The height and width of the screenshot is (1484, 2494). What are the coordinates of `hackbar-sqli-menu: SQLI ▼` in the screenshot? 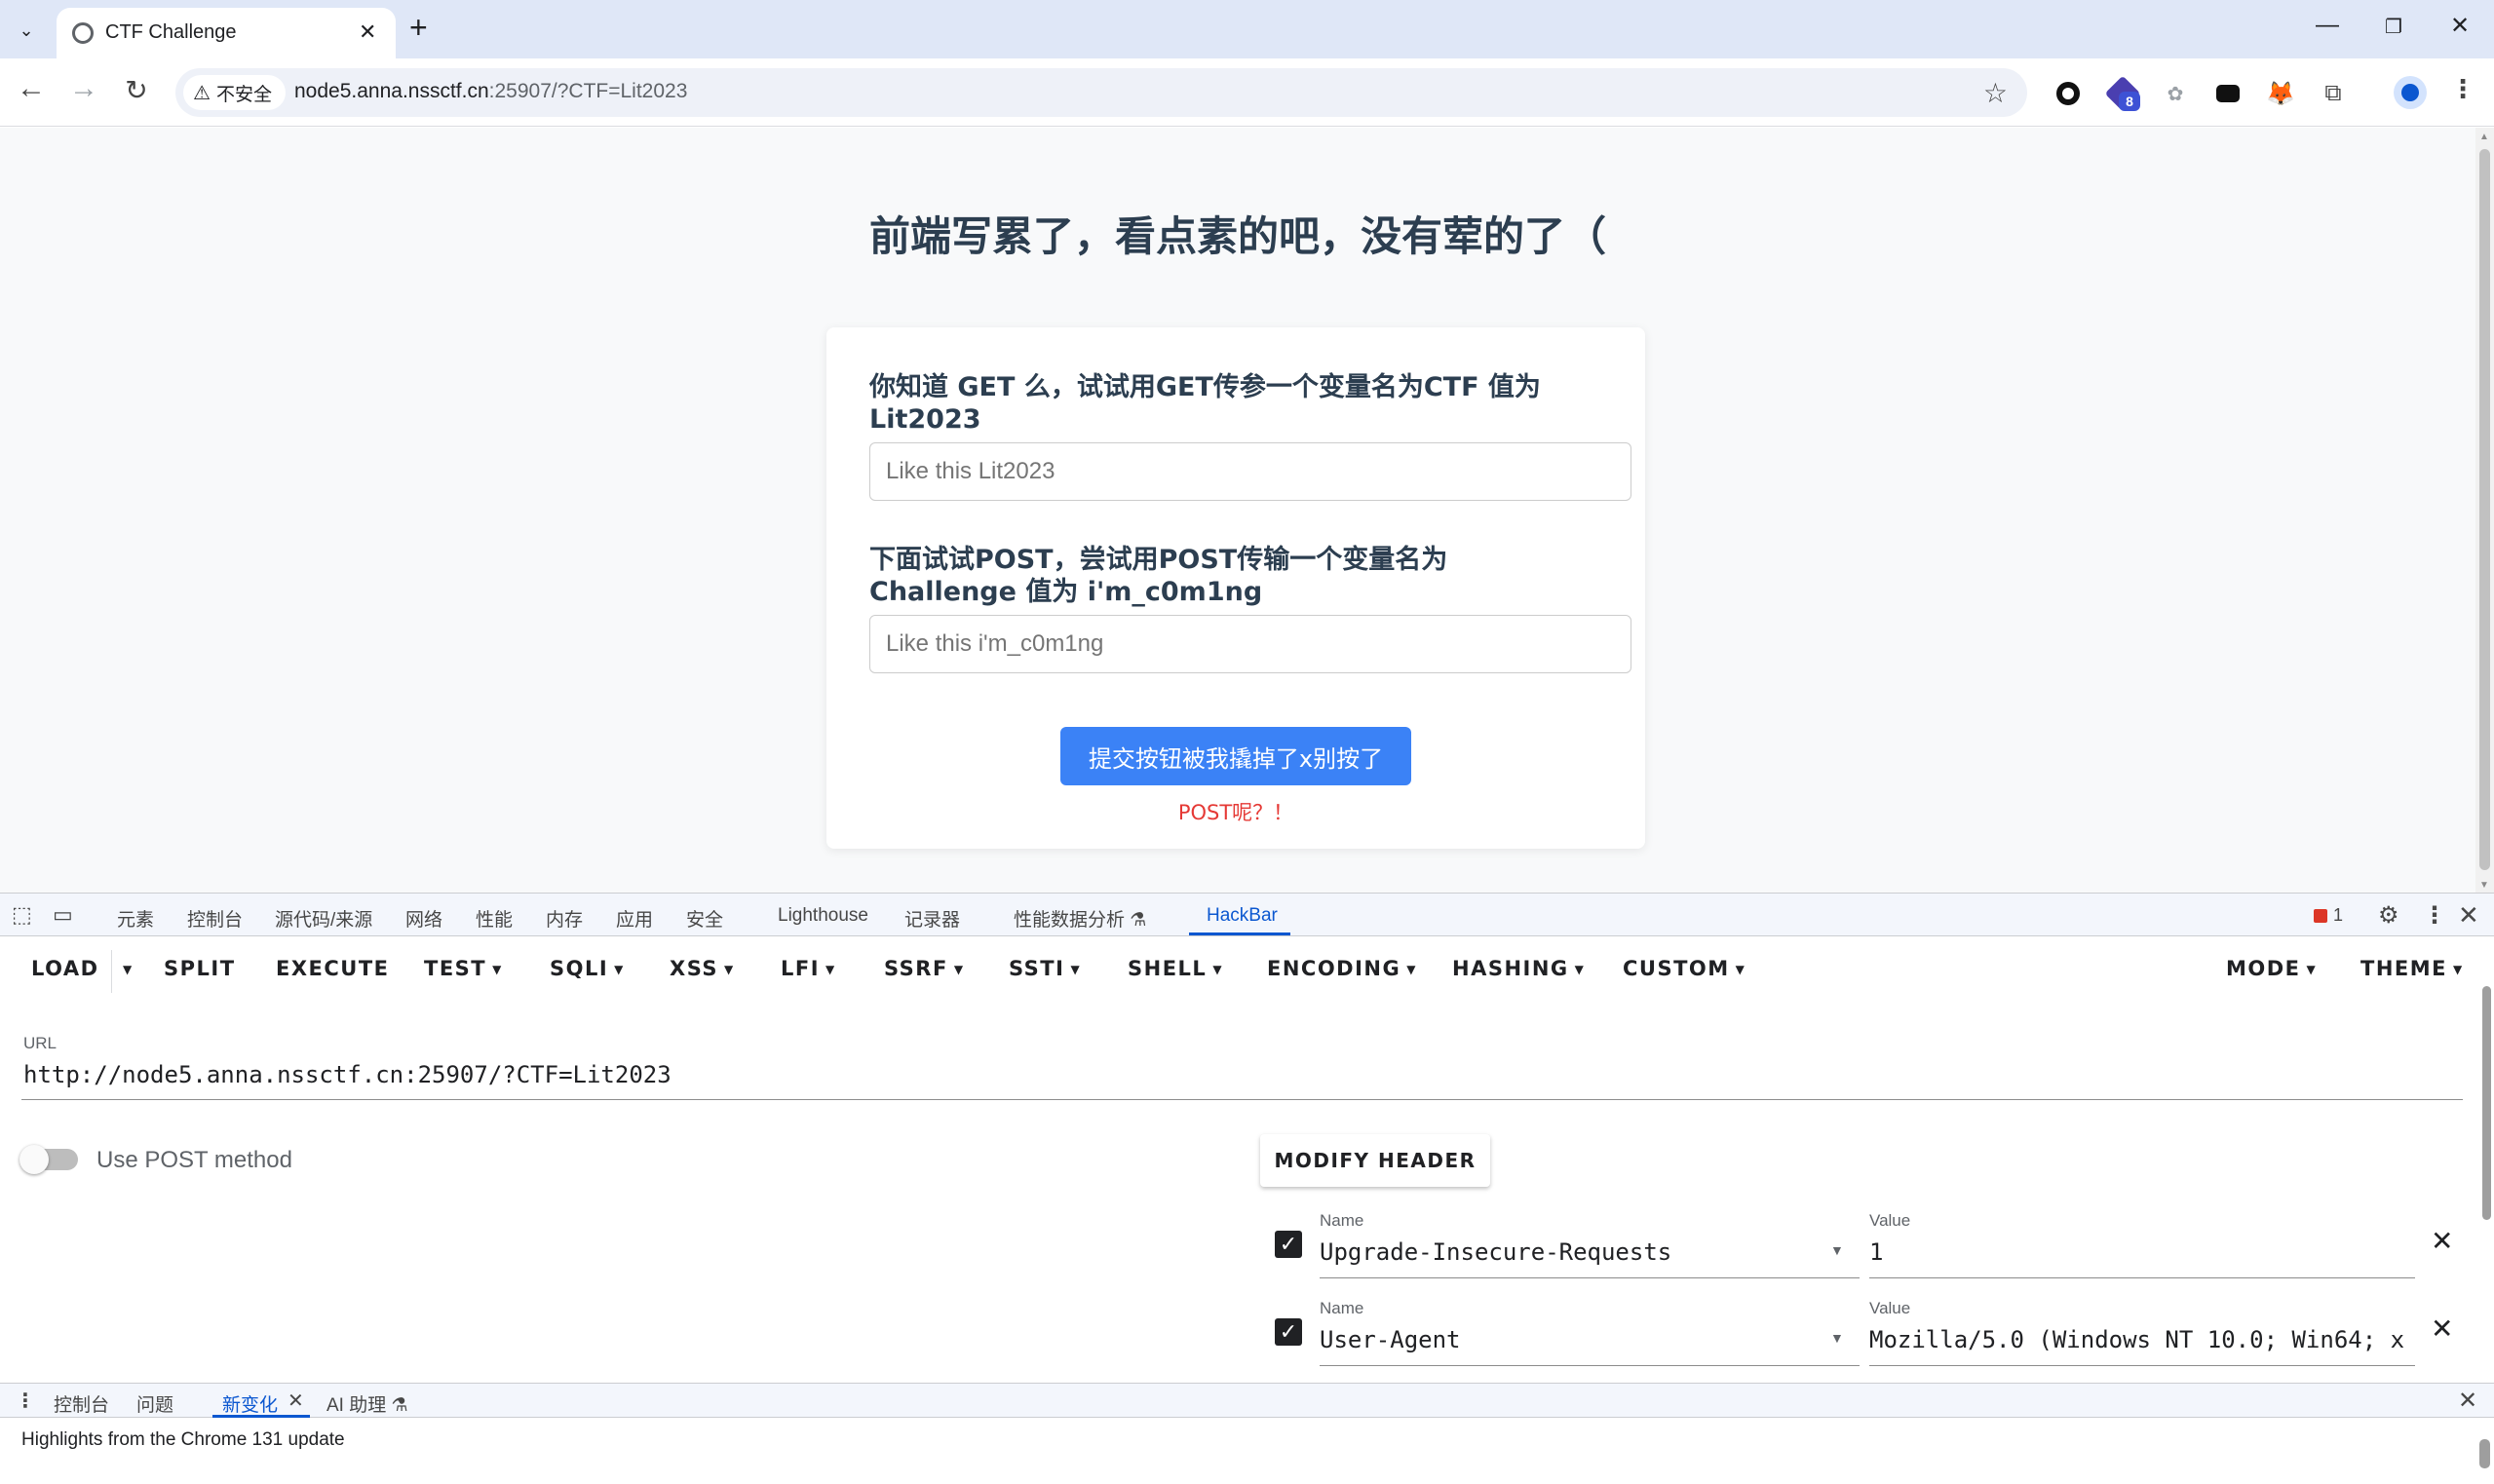 It's located at (587, 968).